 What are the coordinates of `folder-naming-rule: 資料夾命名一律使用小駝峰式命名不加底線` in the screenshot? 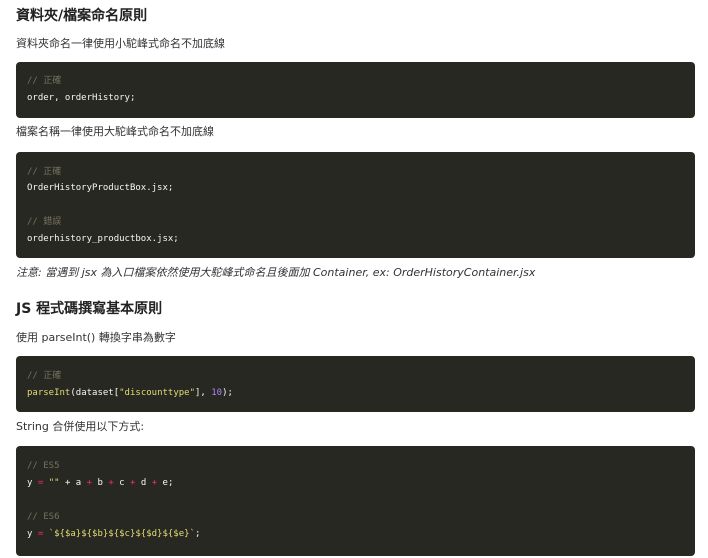 It's located at (120, 43).